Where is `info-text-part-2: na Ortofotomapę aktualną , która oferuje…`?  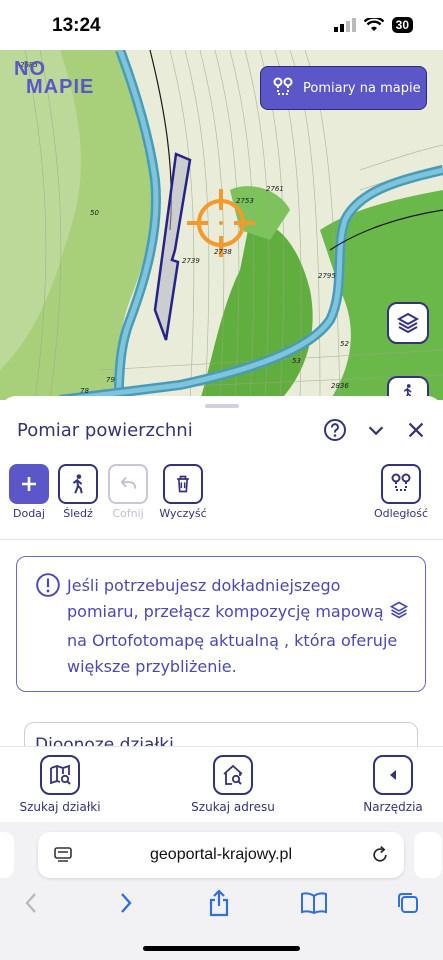 info-text-part-2: na Ortofotomapę aktualną , która oferuje… is located at coordinates (232, 653).